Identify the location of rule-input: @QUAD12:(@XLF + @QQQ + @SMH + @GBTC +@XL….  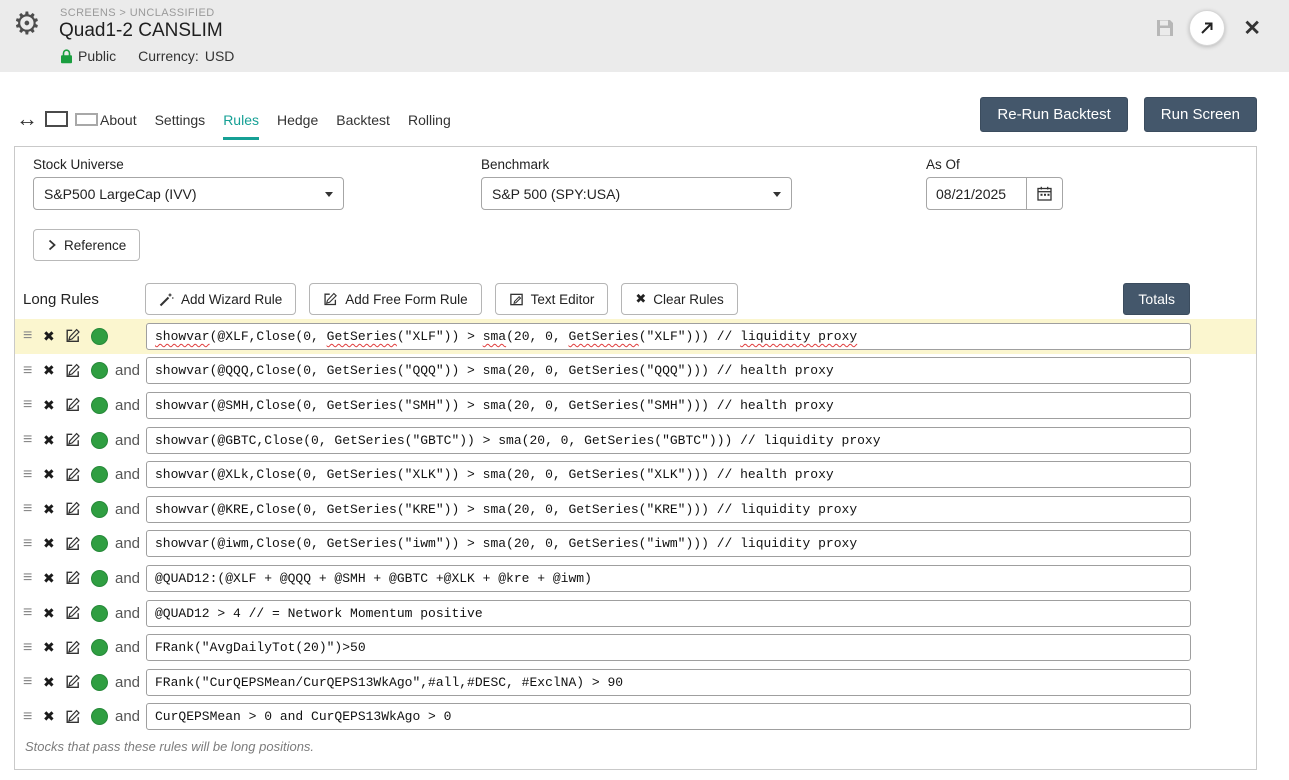
(668, 578).